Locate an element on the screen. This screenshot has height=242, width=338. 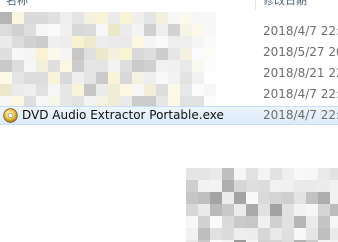
column-header-name: 名称 is located at coordinates (126, 5).